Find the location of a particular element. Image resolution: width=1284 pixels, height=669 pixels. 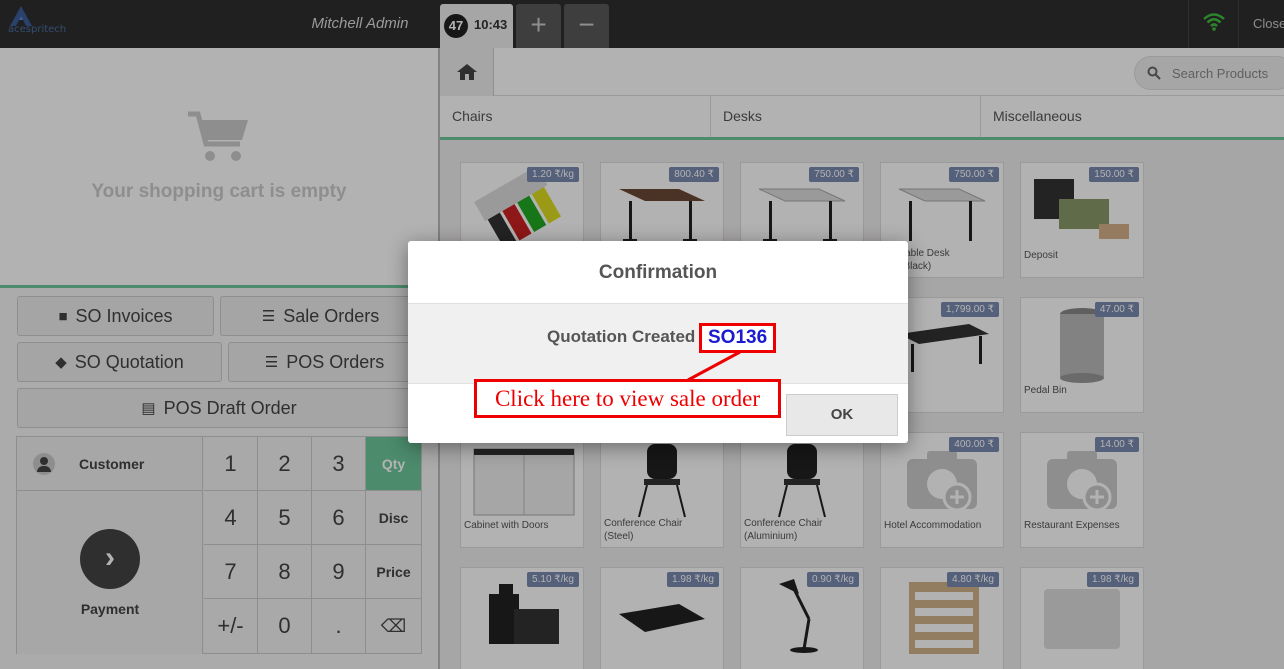

dialog-body: Quotation Created SO136 is located at coordinates (658, 344).